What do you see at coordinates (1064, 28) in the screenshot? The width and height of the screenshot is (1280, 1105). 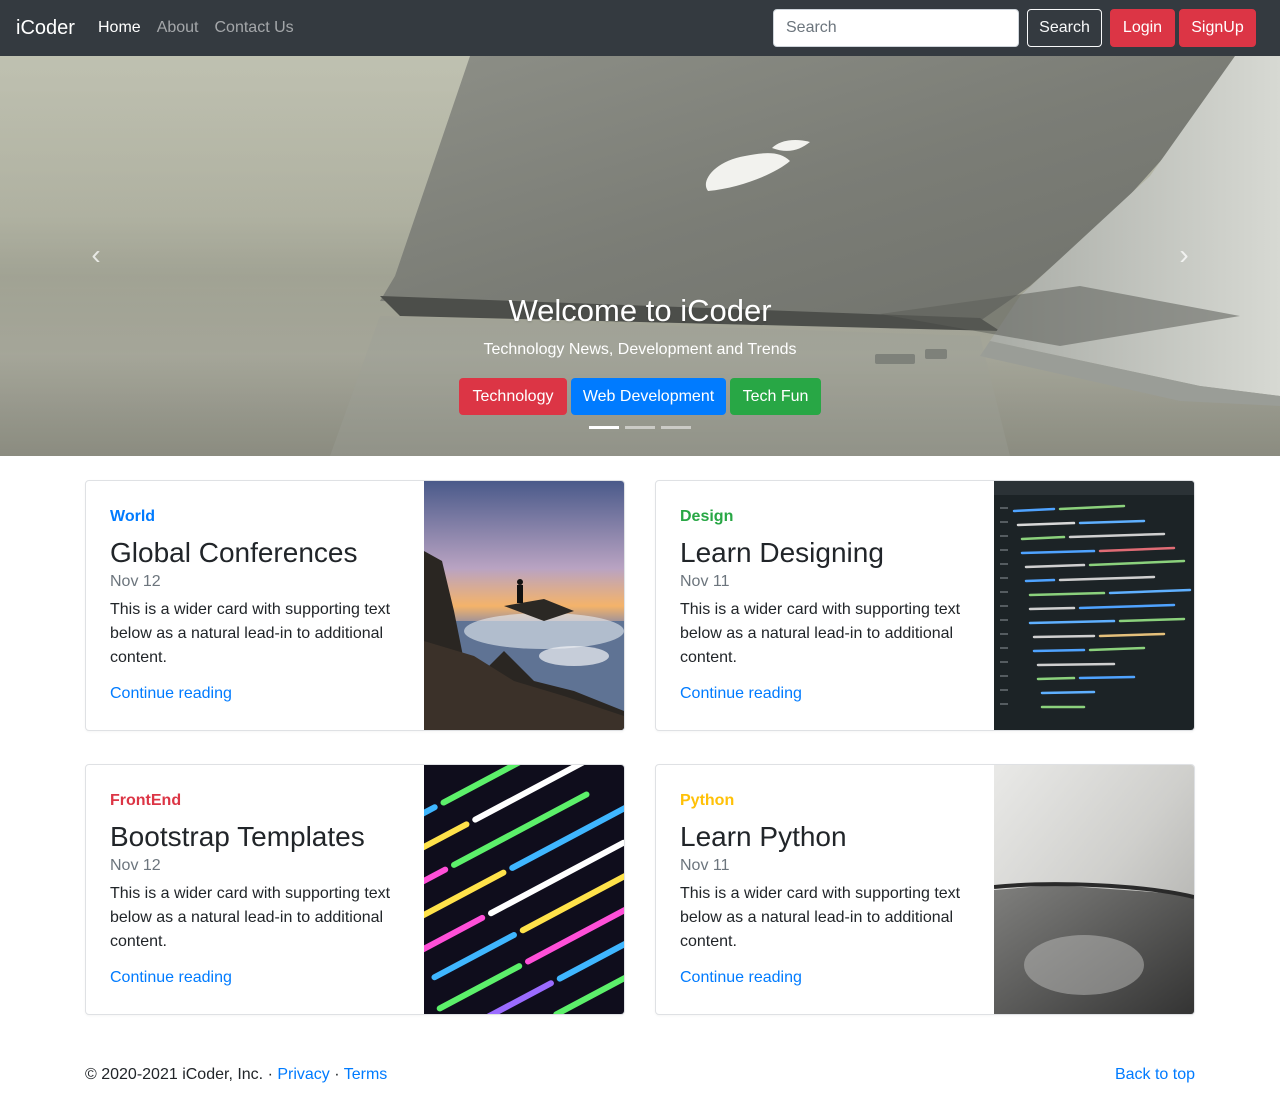 I see `search-button: Search` at bounding box center [1064, 28].